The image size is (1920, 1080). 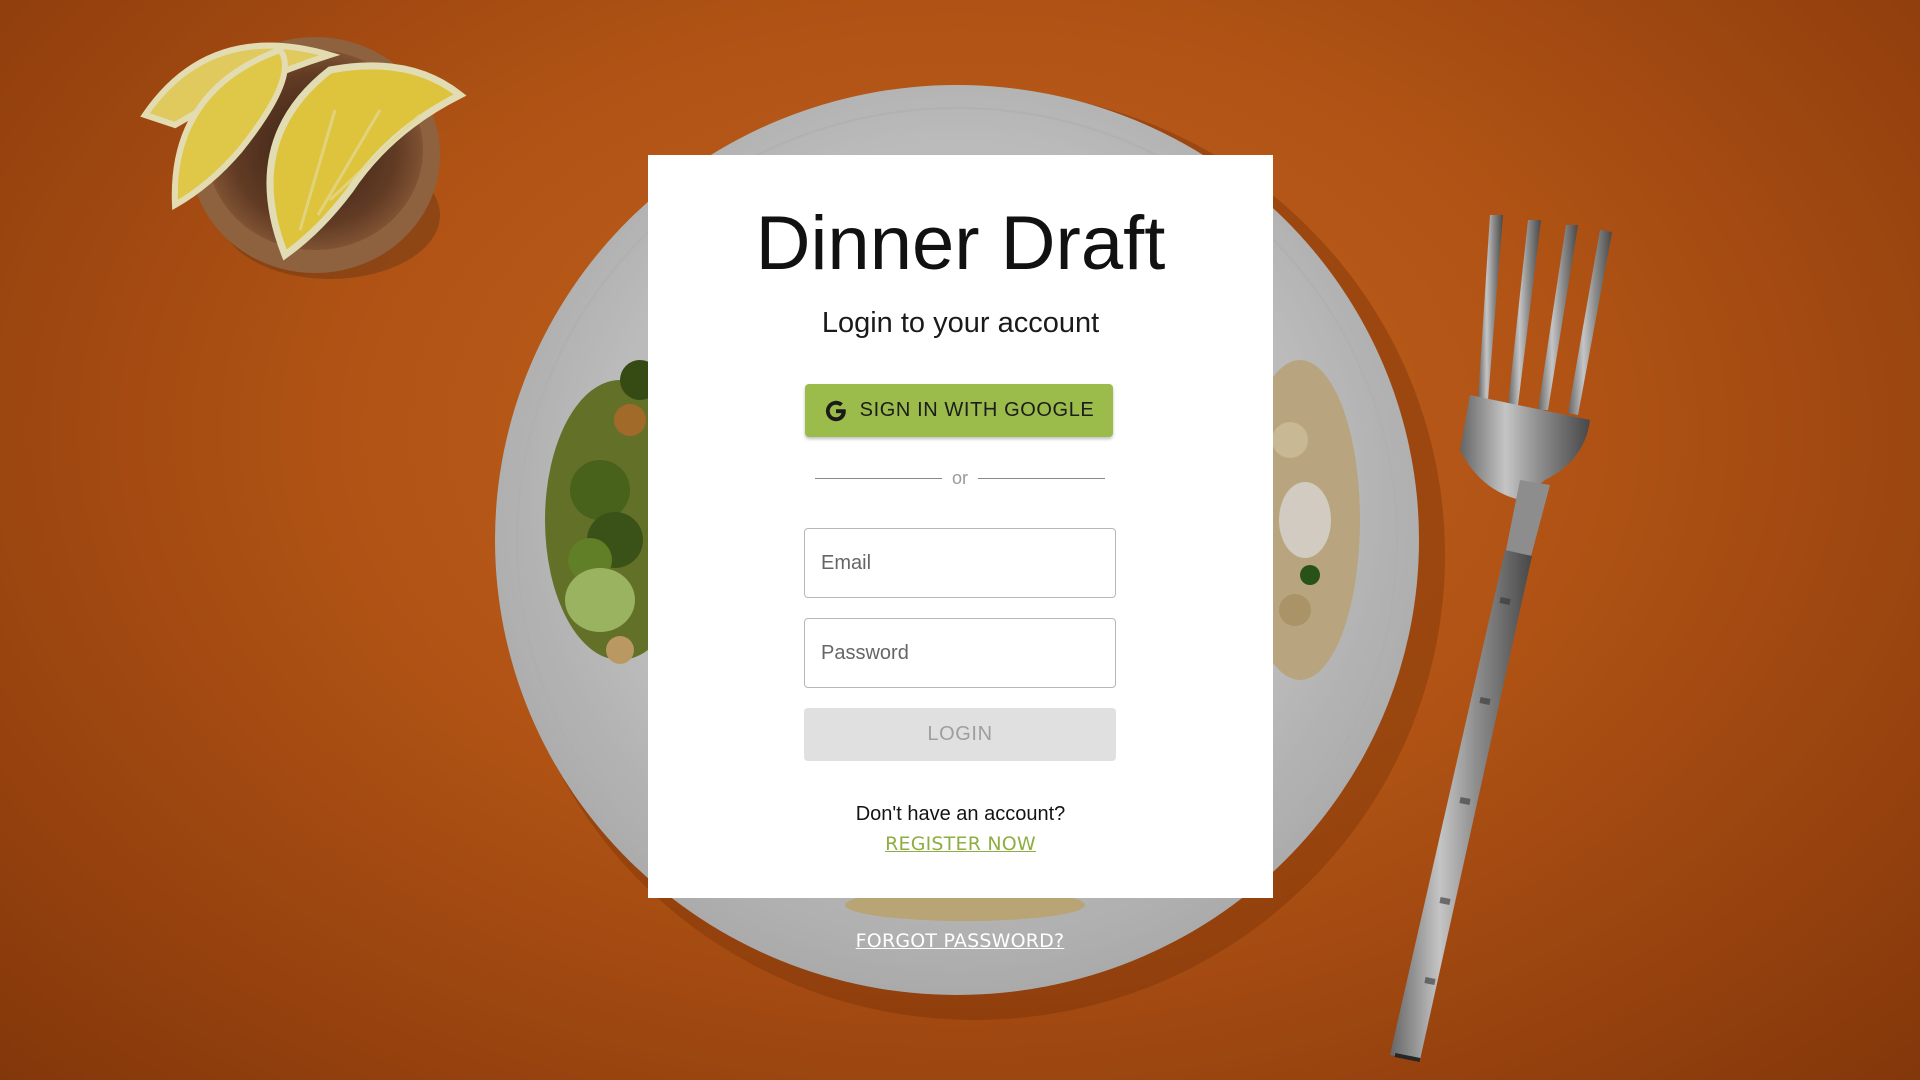 I want to click on or-divider: or, so click(x=960, y=478).